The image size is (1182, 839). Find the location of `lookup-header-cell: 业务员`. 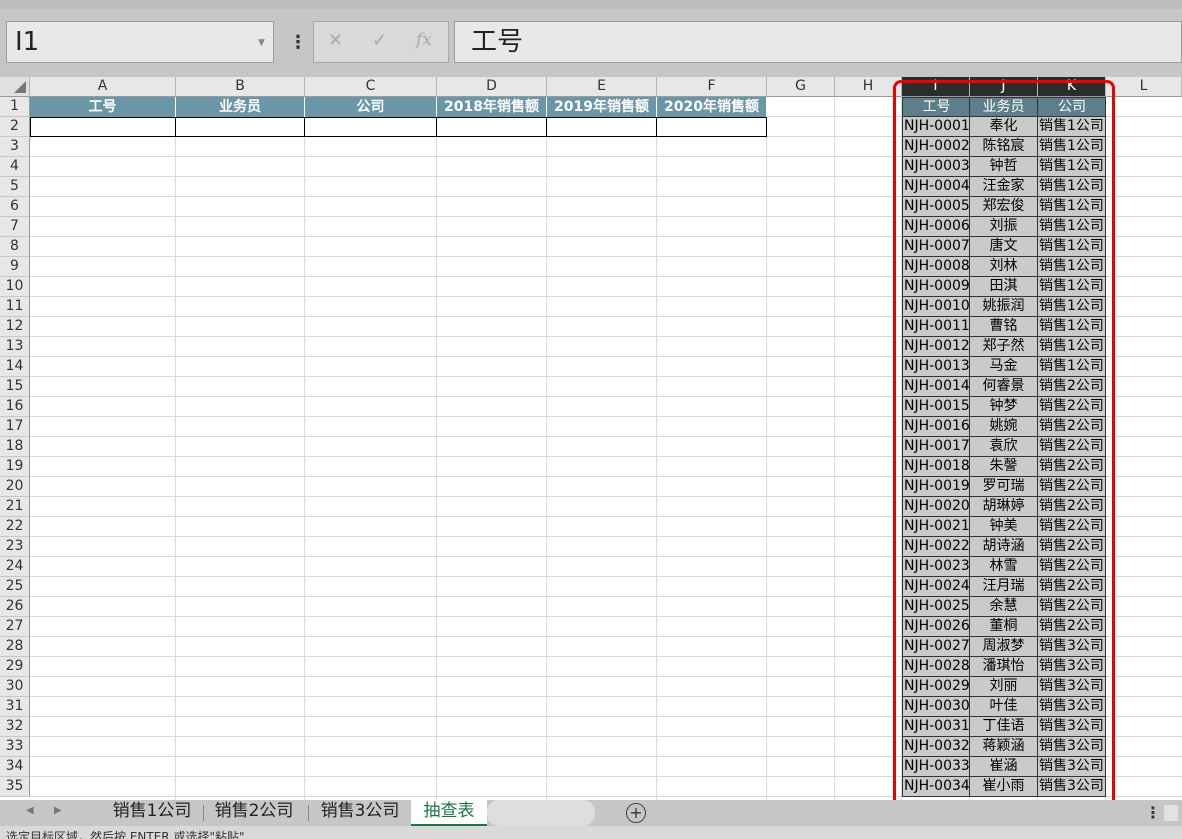

lookup-header-cell: 业务员 is located at coordinates (240, 107).